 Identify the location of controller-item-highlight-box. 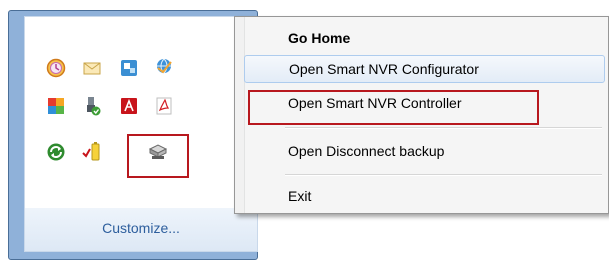
(393, 107).